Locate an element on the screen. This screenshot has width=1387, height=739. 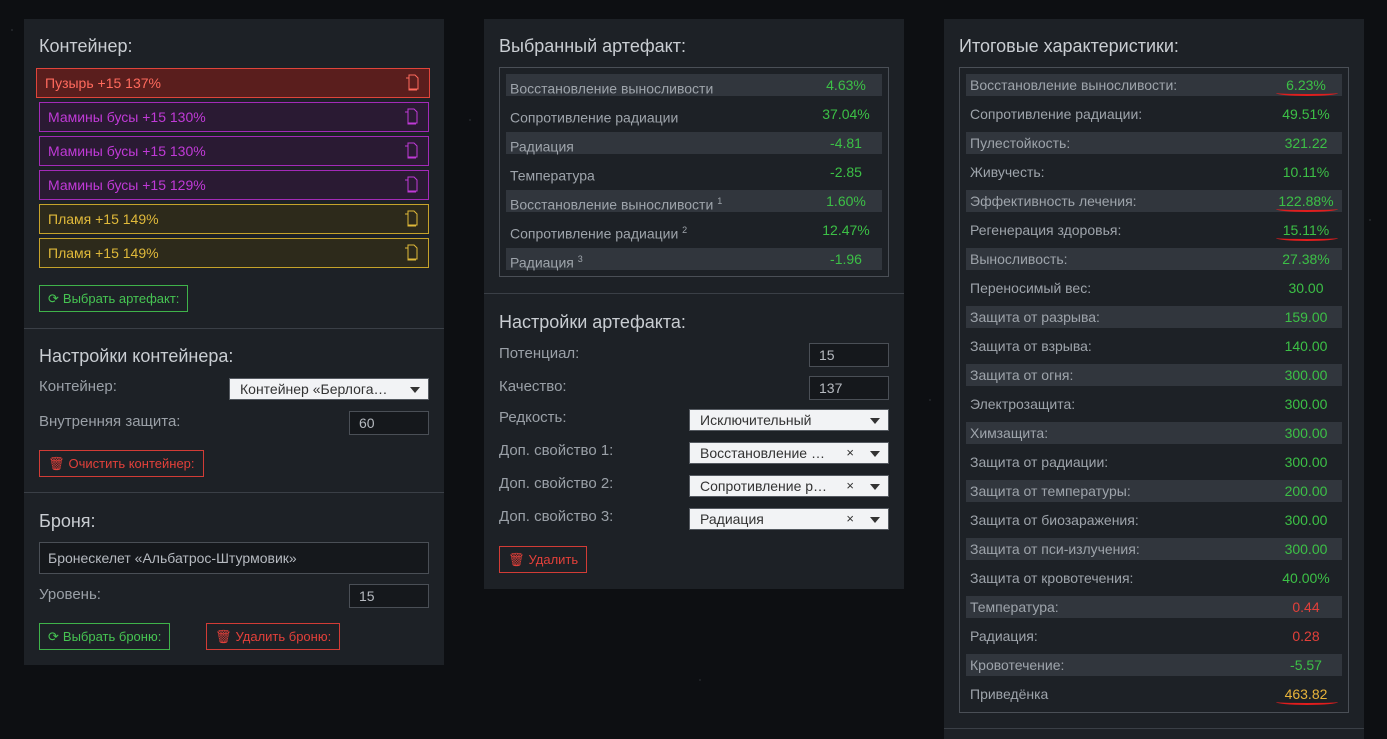
prop3-select: Радиация × is located at coordinates (789, 519).